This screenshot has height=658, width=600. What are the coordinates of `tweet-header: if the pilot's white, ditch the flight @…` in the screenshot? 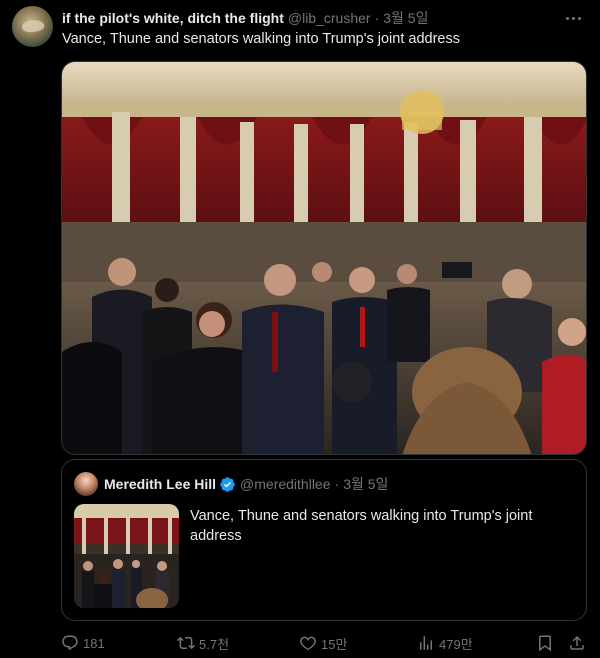 It's located at (323, 18).